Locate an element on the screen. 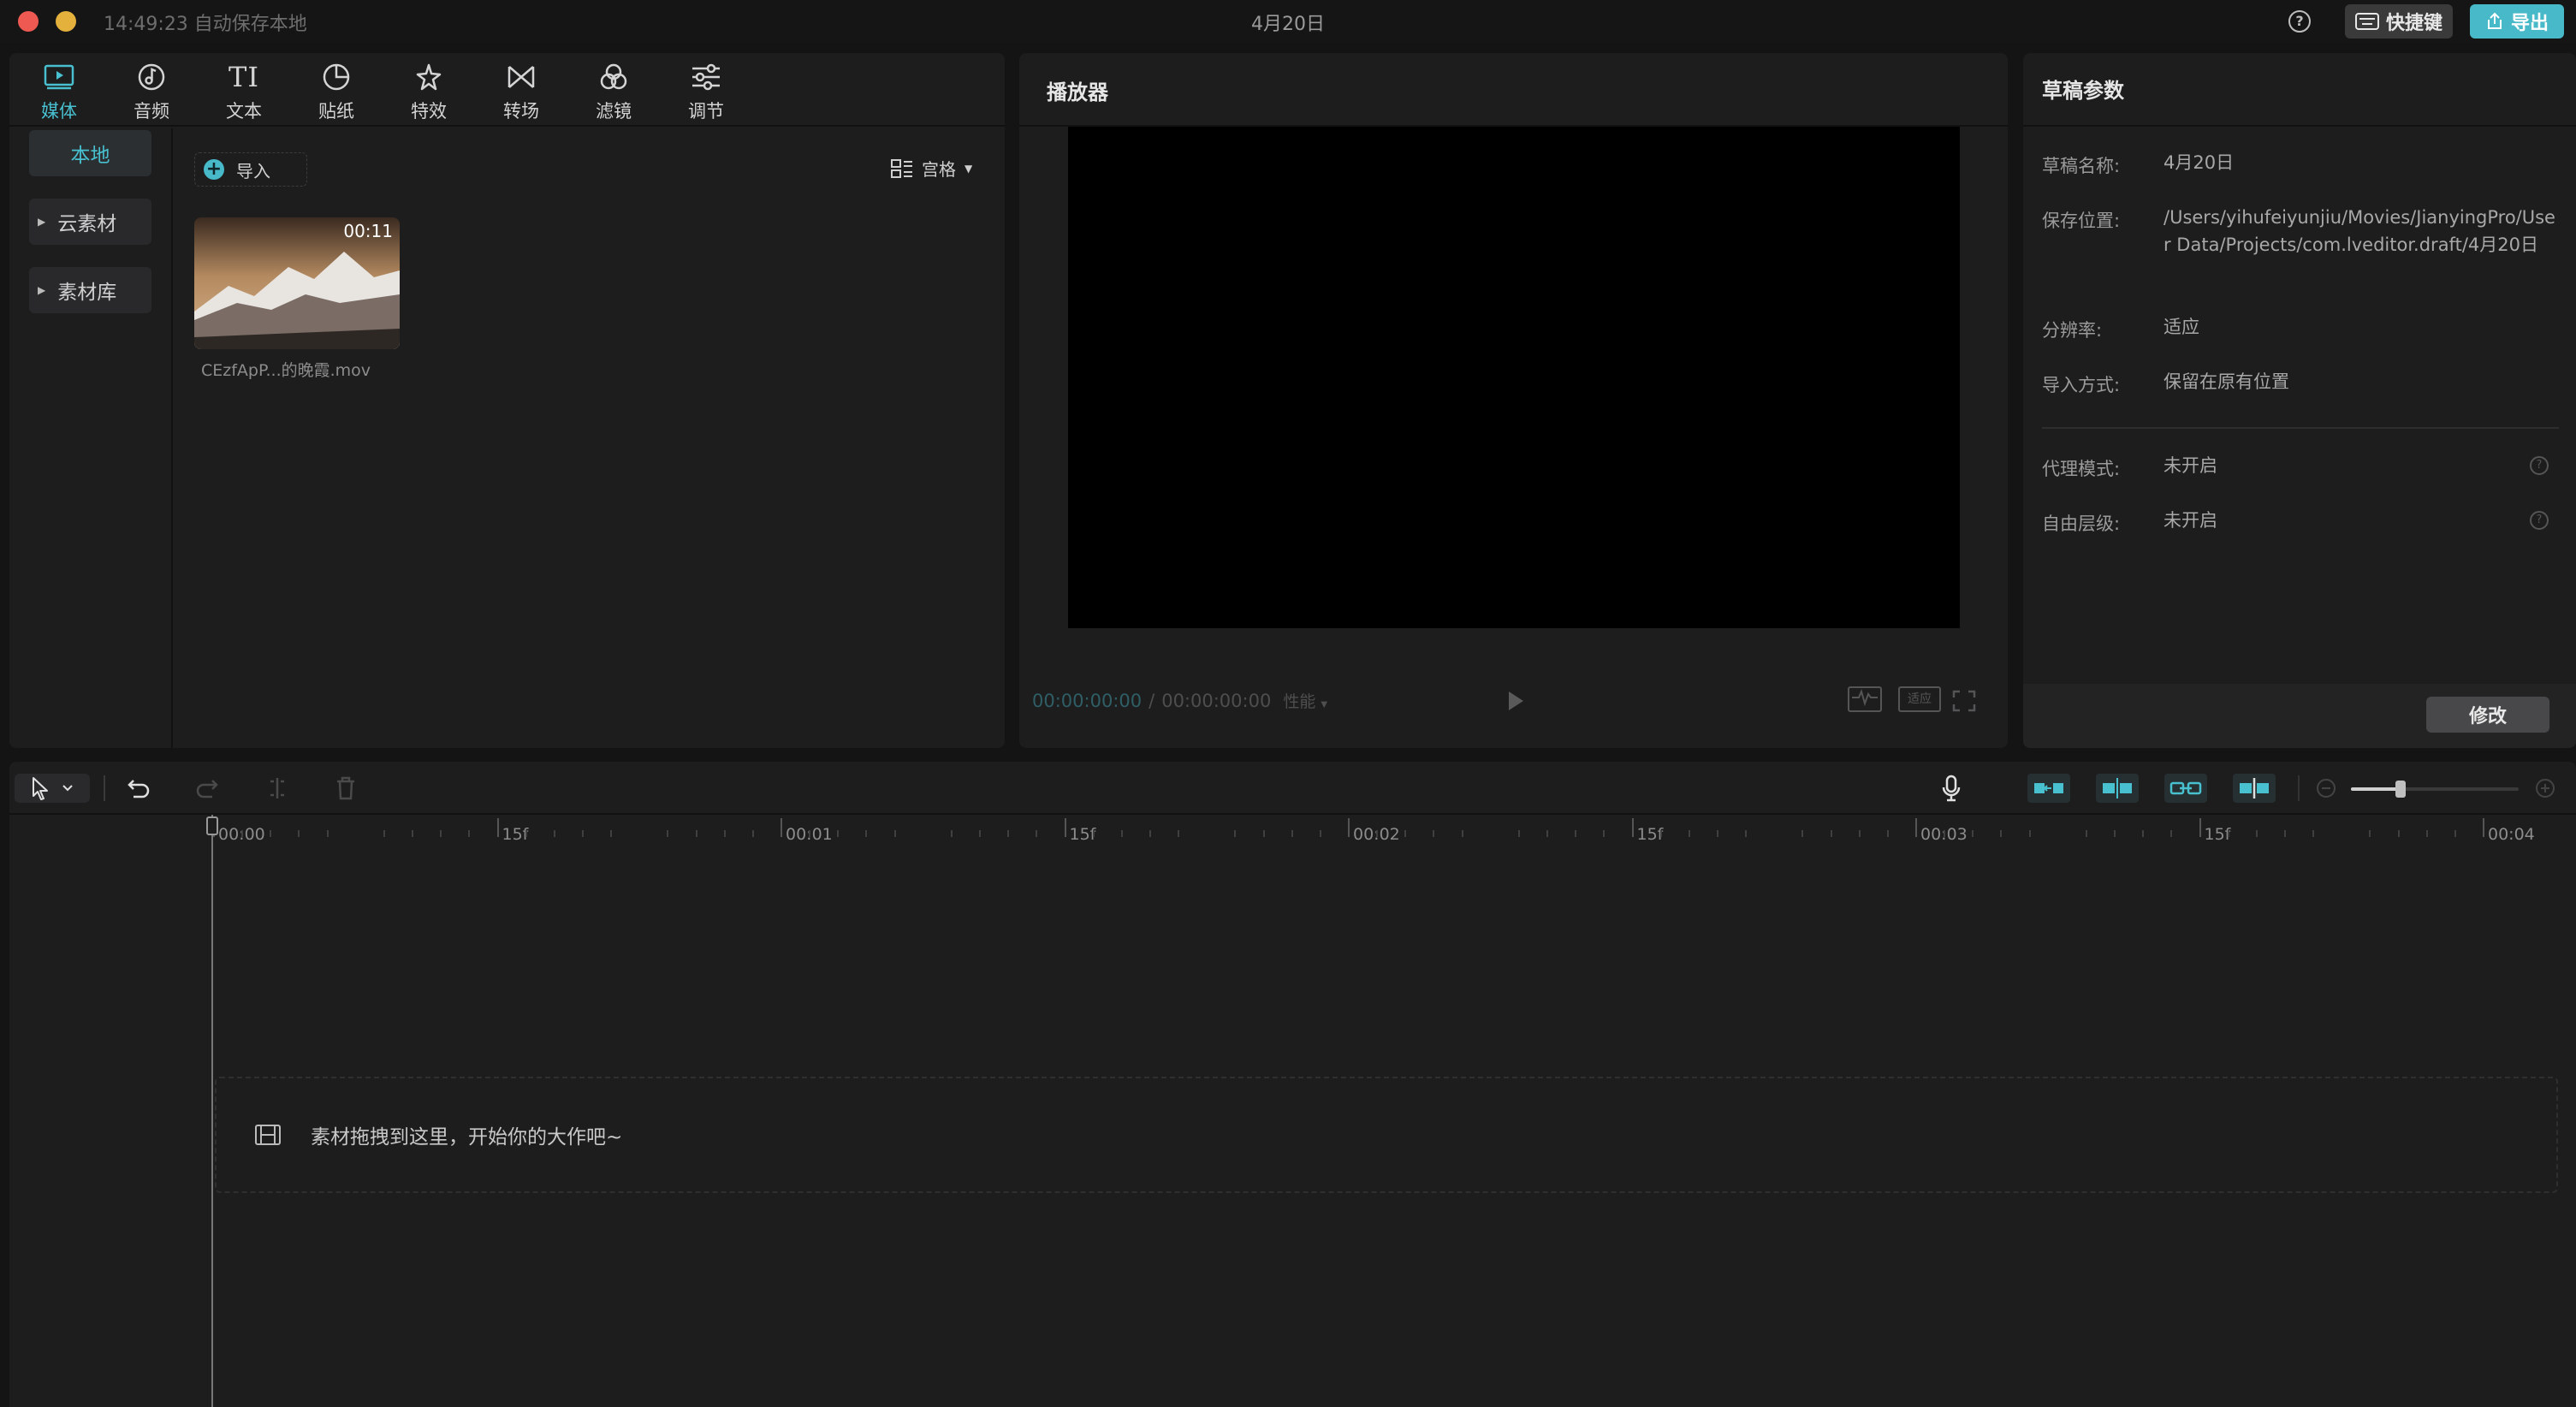  tab-media: 媒体 is located at coordinates (59, 92).